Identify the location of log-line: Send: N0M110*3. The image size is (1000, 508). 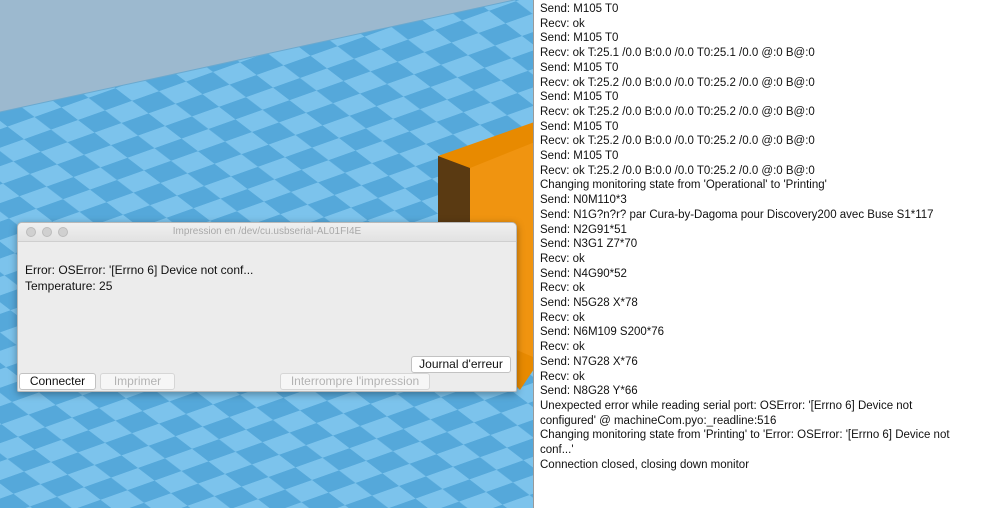
(583, 200).